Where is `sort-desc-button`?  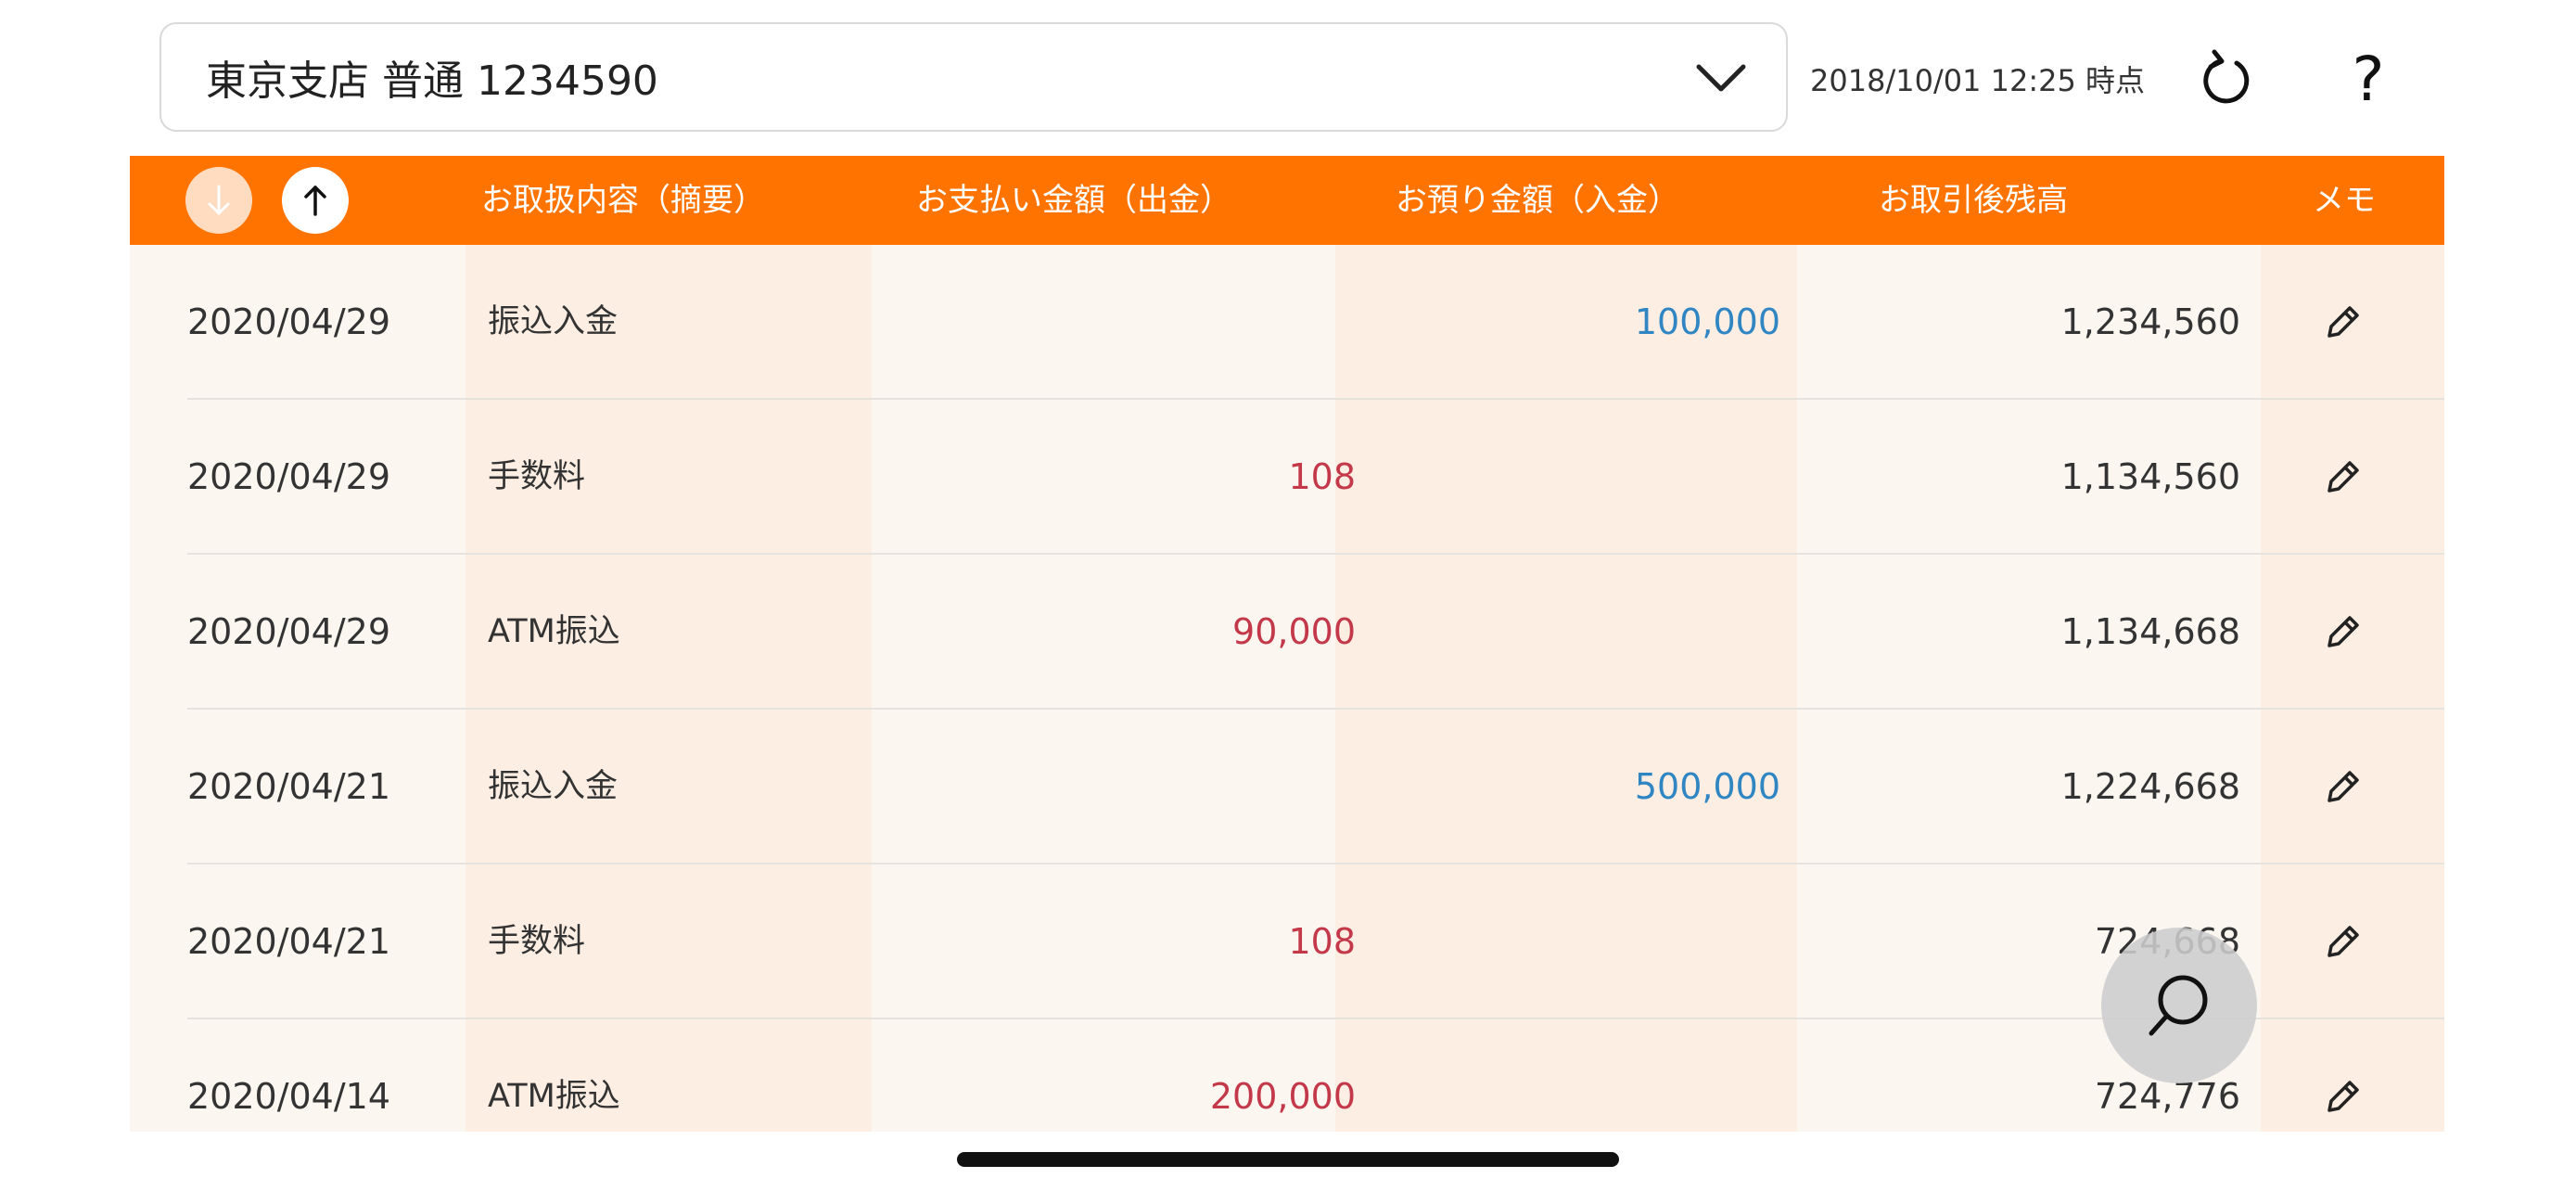
sort-desc-button is located at coordinates (218, 200).